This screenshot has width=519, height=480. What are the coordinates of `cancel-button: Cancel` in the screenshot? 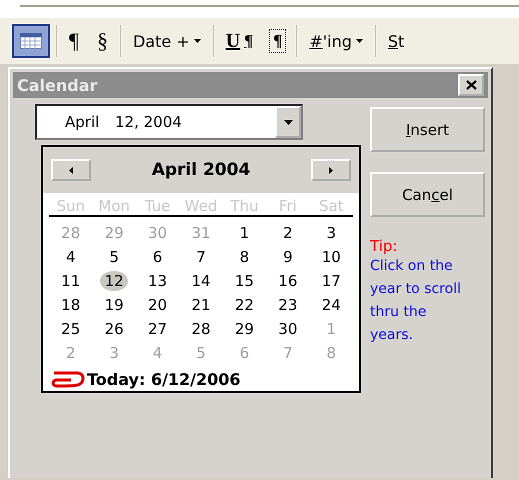 It's located at (427, 194).